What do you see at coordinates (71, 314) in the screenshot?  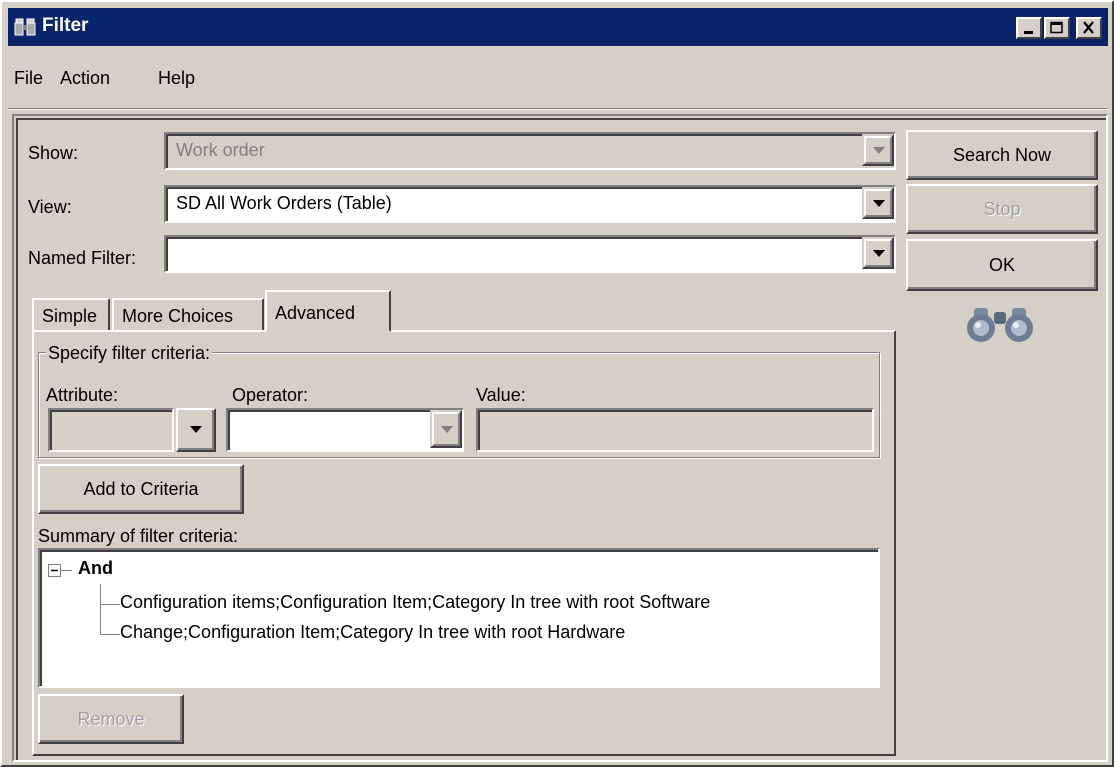 I see `tab-simple: Simple` at bounding box center [71, 314].